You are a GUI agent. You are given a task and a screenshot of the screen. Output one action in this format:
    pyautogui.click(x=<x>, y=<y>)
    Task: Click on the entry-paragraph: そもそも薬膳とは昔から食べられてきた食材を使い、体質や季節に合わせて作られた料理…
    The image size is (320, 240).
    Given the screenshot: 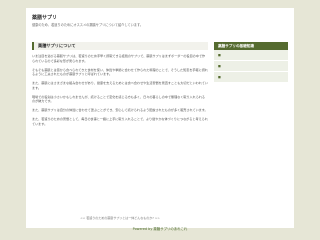 What is the action you would take?
    pyautogui.click(x=120, y=72)
    